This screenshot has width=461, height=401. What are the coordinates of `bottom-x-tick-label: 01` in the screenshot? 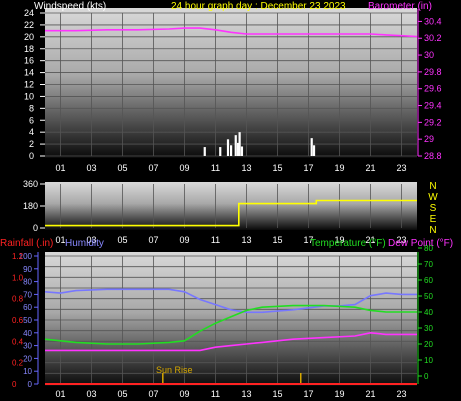 It's located at (60, 394).